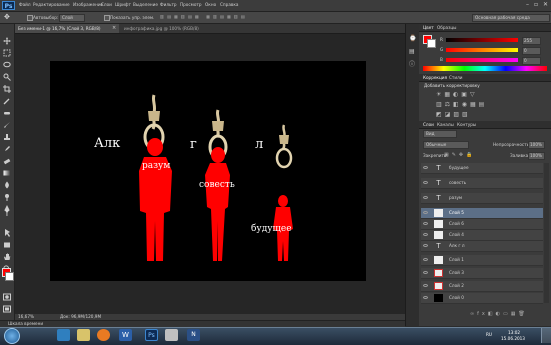 Image resolution: width=551 pixels, height=345 pixels. I want to click on blur-tool-icon, so click(7, 181).